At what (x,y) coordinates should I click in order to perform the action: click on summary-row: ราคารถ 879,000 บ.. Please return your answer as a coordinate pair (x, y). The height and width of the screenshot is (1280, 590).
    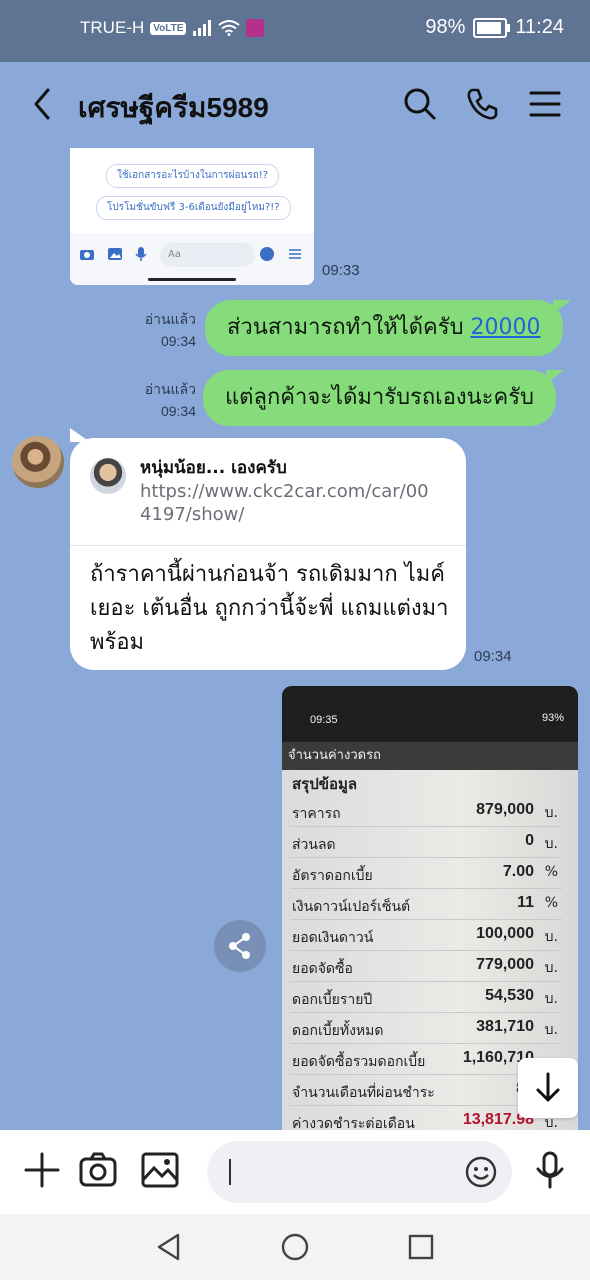
    Looking at the image, I should click on (426, 811).